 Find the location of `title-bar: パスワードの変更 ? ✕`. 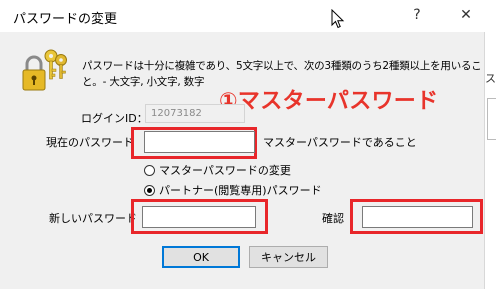

title-bar: パスワードの変更 ? ✕ is located at coordinates (248, 16).